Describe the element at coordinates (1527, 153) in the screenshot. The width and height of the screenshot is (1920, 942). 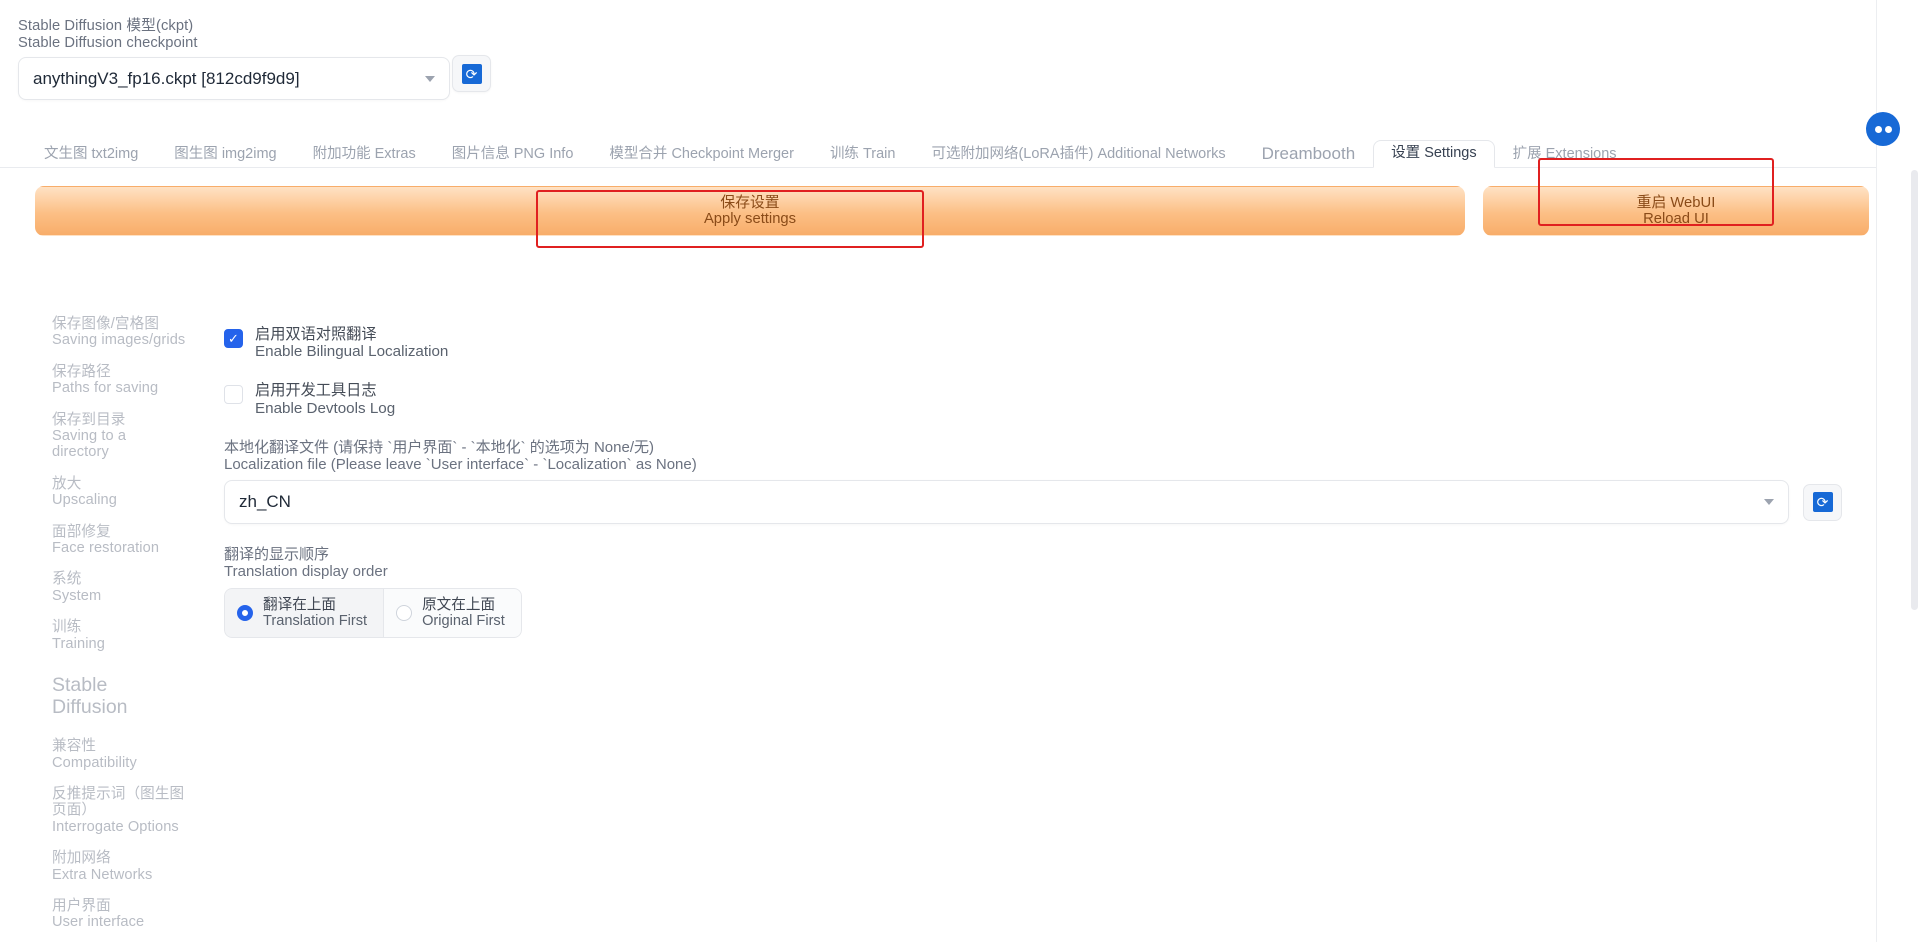
I see `tab-label-zh: 扩展` at that location.